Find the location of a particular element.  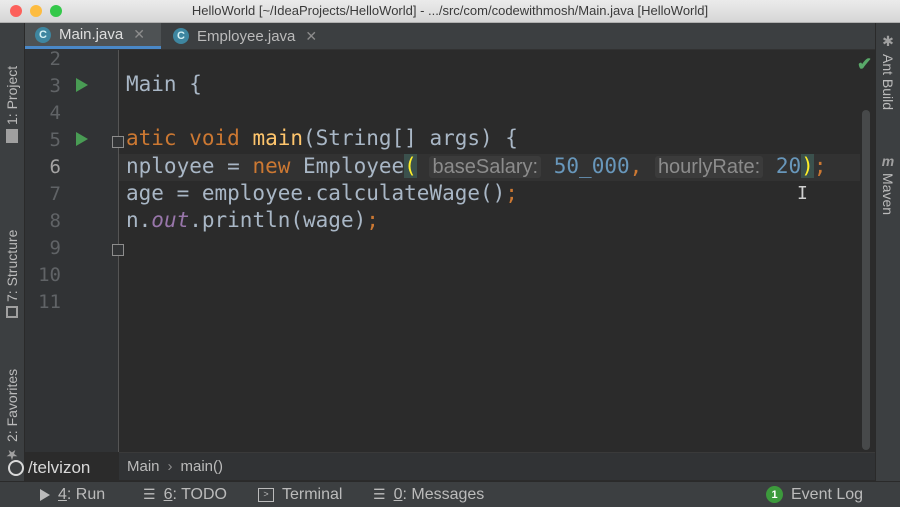

line-number: 7 is located at coordinates (55, 194).